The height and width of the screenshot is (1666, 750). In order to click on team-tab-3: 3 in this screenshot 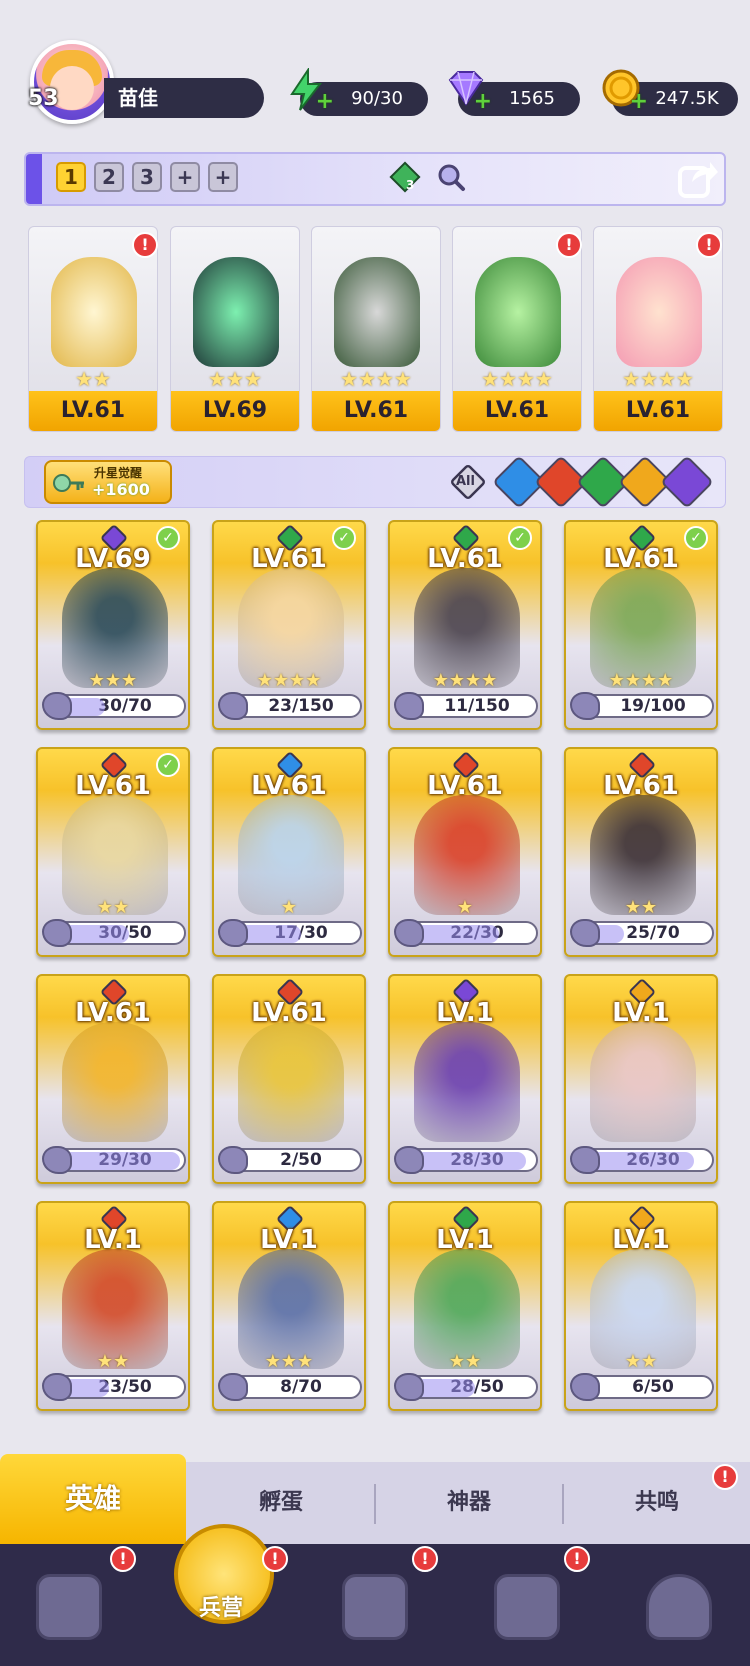, I will do `click(147, 177)`.